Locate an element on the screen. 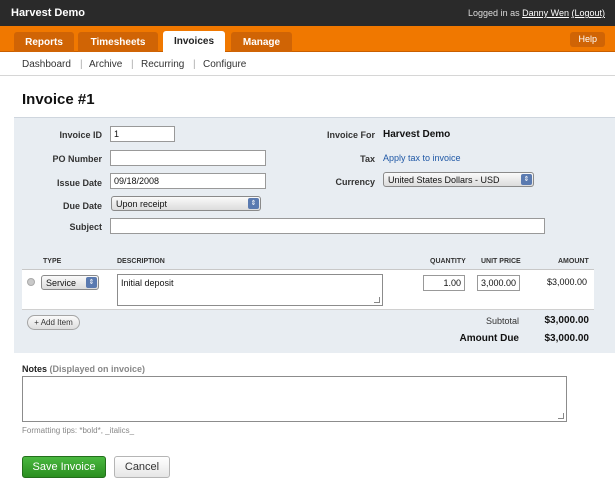  cancel-button: Cancel is located at coordinates (142, 467).